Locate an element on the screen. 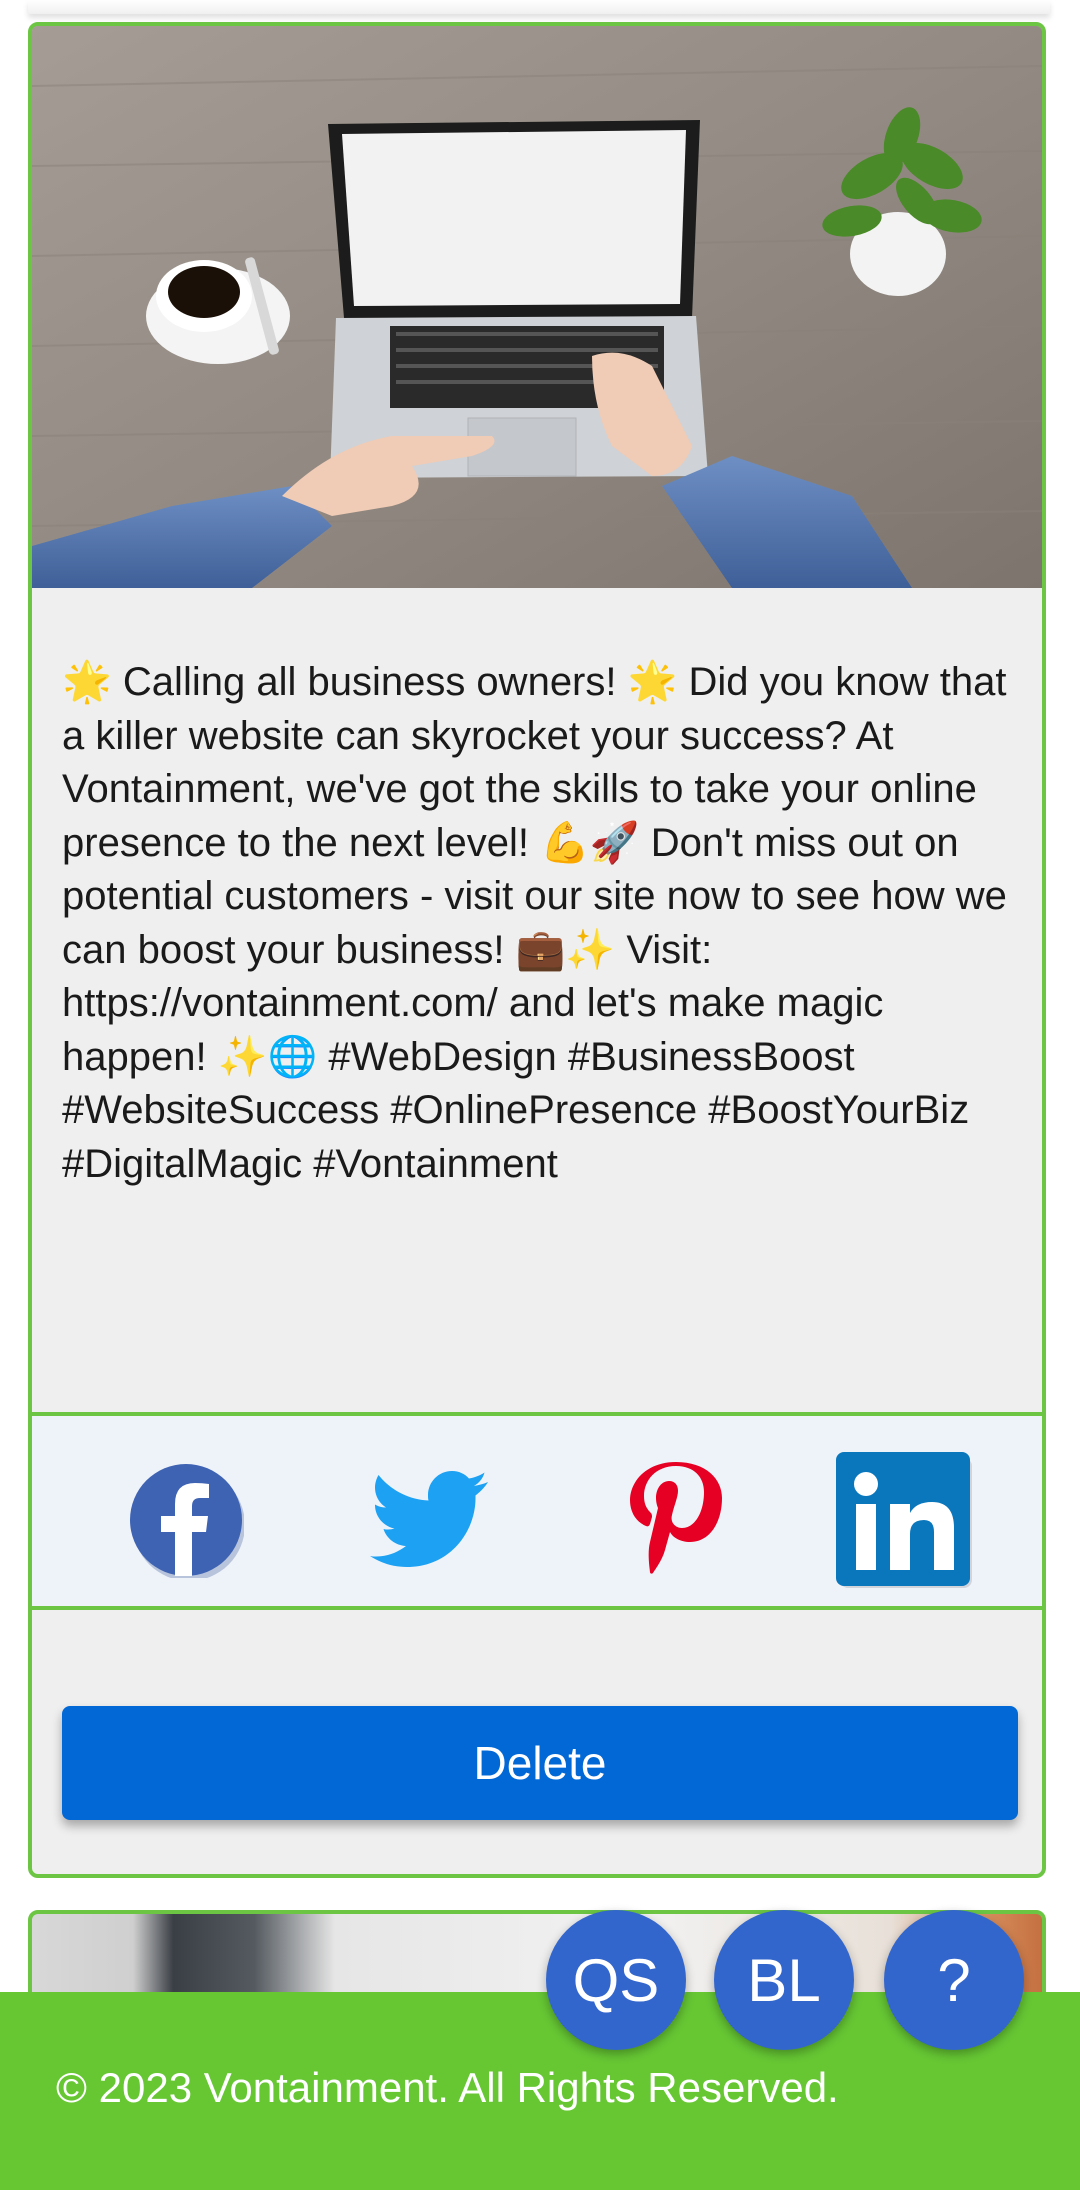  previous-card-edge is located at coordinates (539, 7).